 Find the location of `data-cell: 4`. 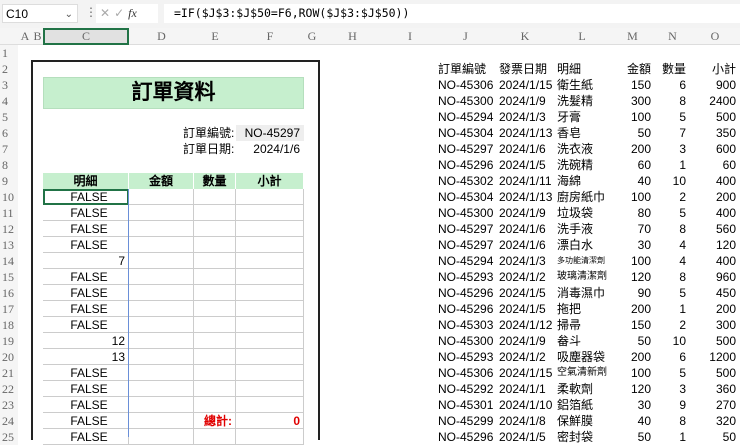

data-cell: 4 is located at coordinates (674, 245).